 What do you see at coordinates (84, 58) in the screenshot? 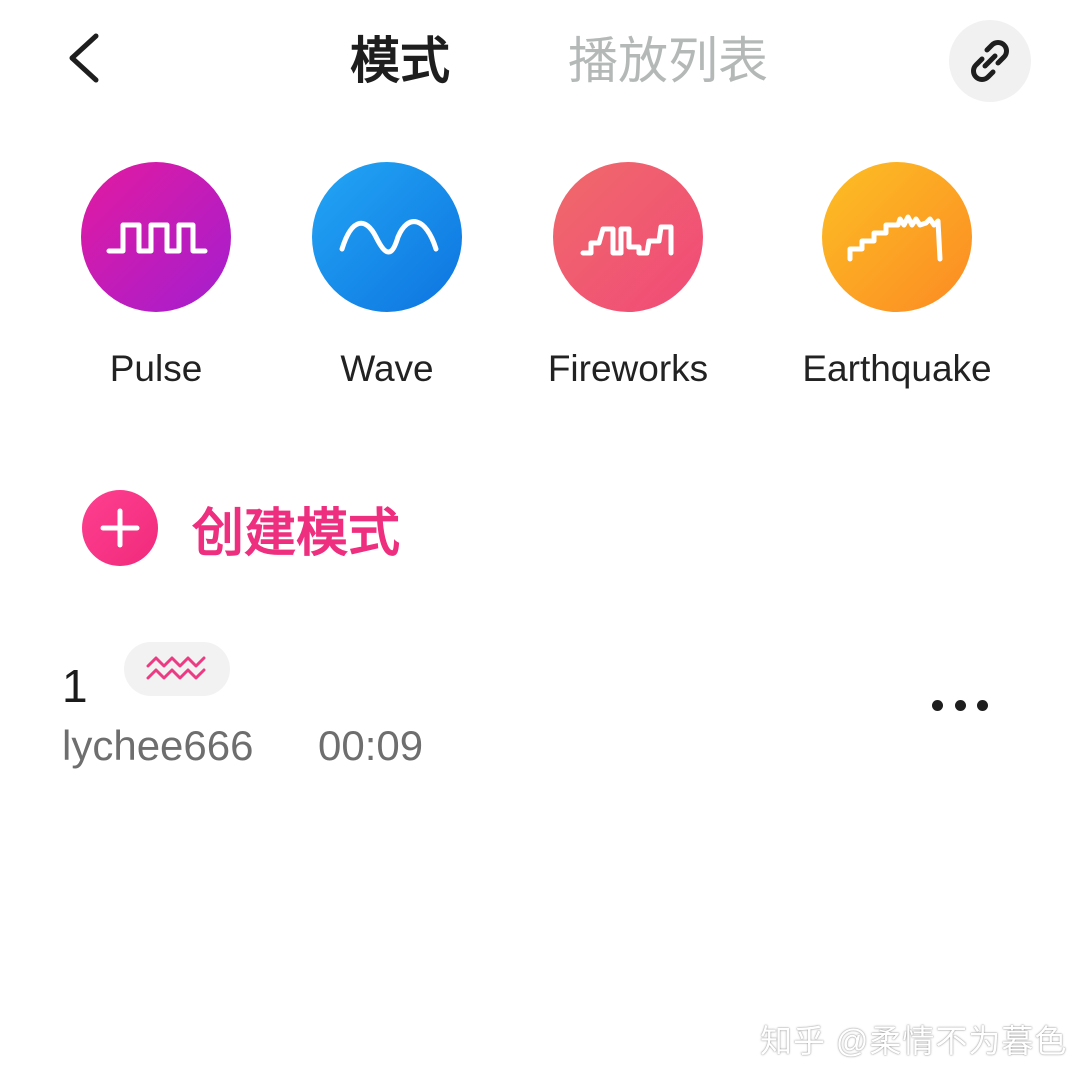
I see `chevron-left-icon` at bounding box center [84, 58].